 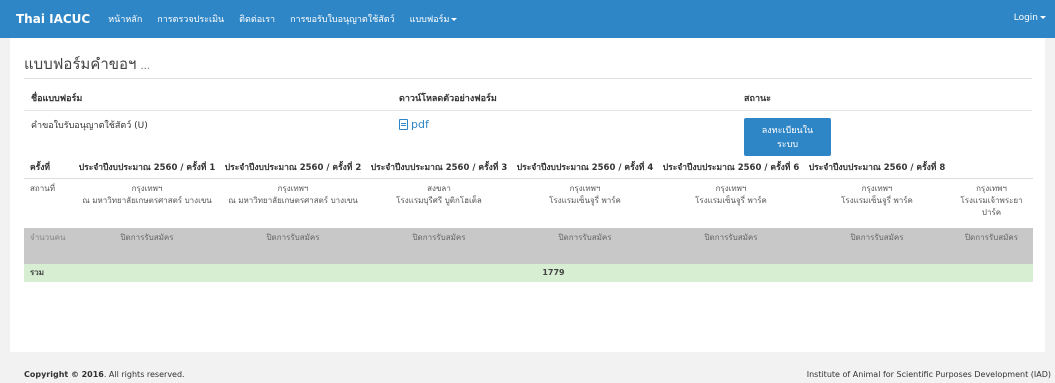 What do you see at coordinates (190, 19) in the screenshot?
I see `nav-inspection: การตรวจประเมิน` at bounding box center [190, 19].